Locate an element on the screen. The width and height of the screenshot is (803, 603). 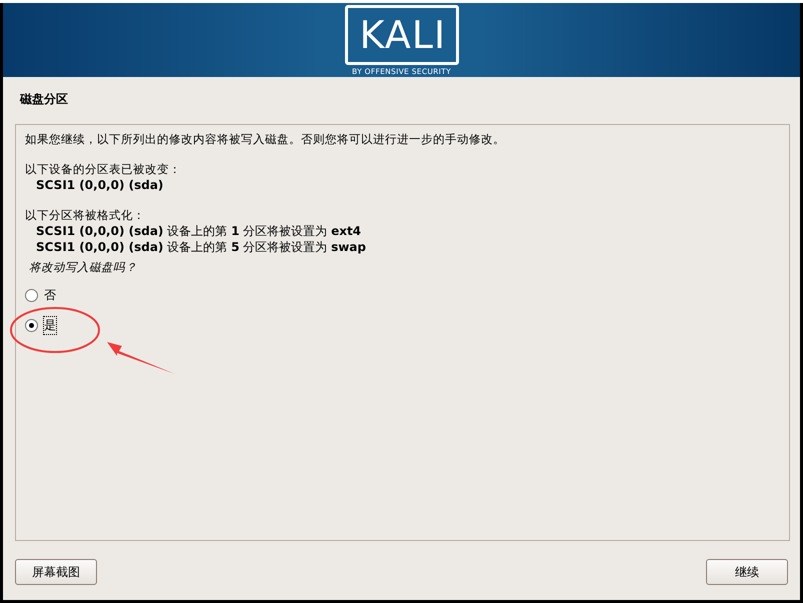
radio-option: 否 is located at coordinates (402, 295).